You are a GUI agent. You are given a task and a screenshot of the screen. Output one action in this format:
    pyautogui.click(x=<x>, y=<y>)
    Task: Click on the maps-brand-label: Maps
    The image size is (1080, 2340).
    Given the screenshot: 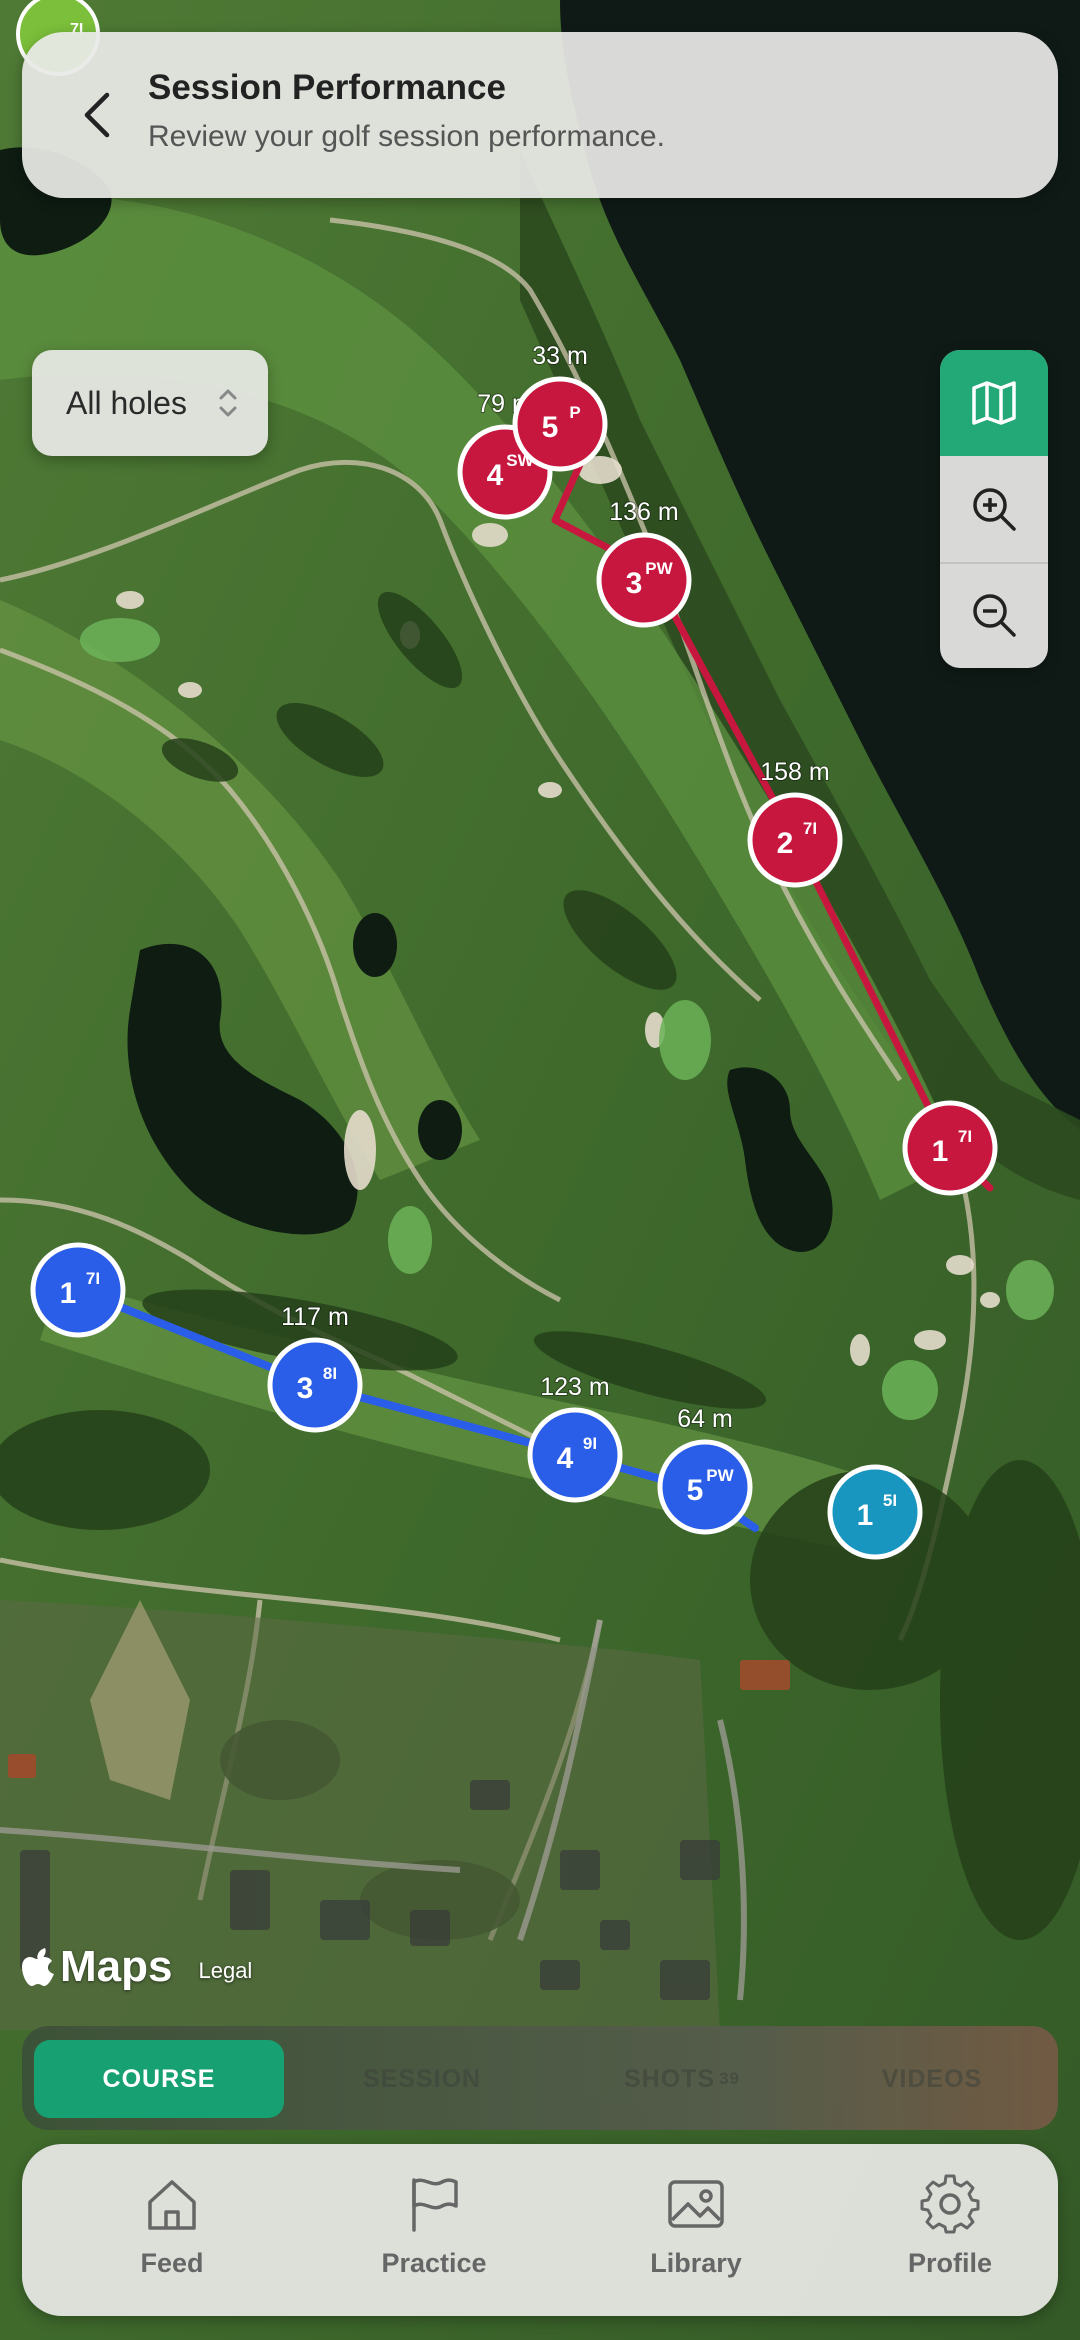 What is the action you would take?
    pyautogui.click(x=116, y=1966)
    